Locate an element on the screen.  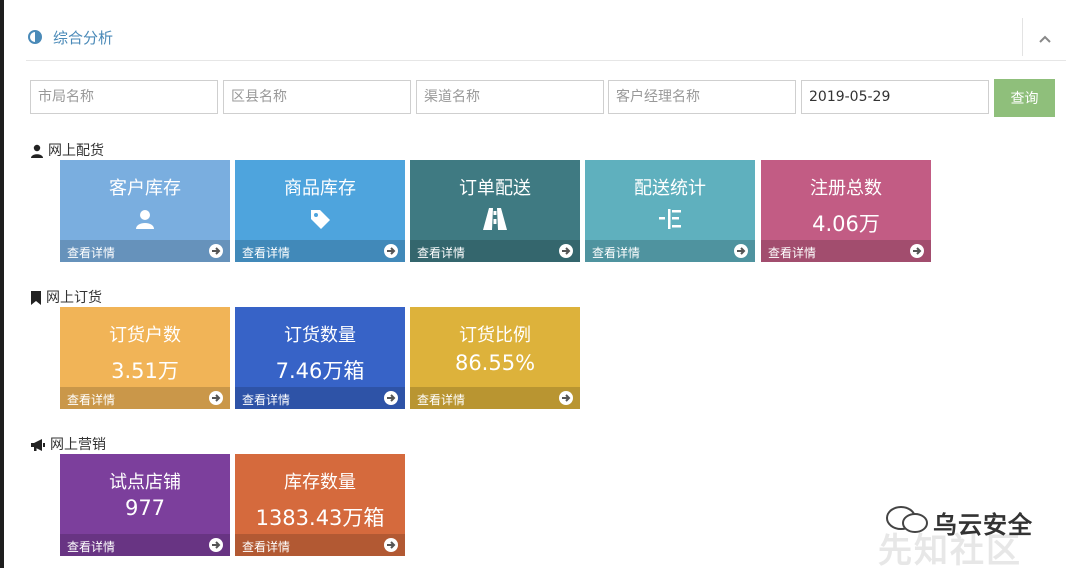
tile-value: 3.51万 is located at coordinates (145, 371).